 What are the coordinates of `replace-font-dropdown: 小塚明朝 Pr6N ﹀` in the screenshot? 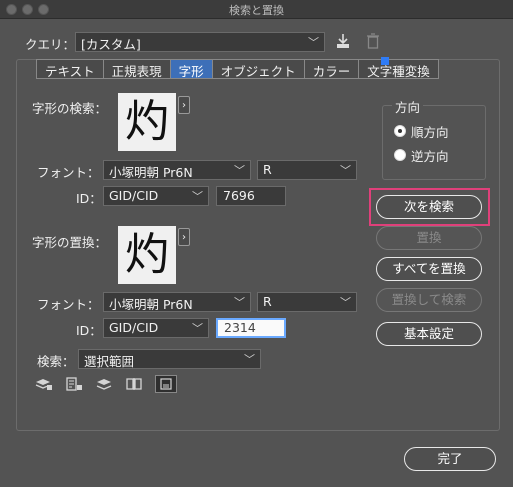 It's located at (177, 302).